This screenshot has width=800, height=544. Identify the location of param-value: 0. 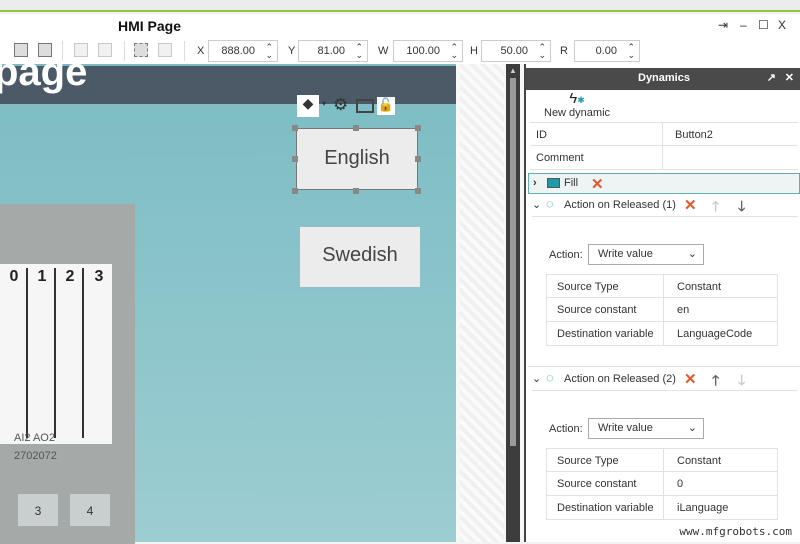
(721, 483).